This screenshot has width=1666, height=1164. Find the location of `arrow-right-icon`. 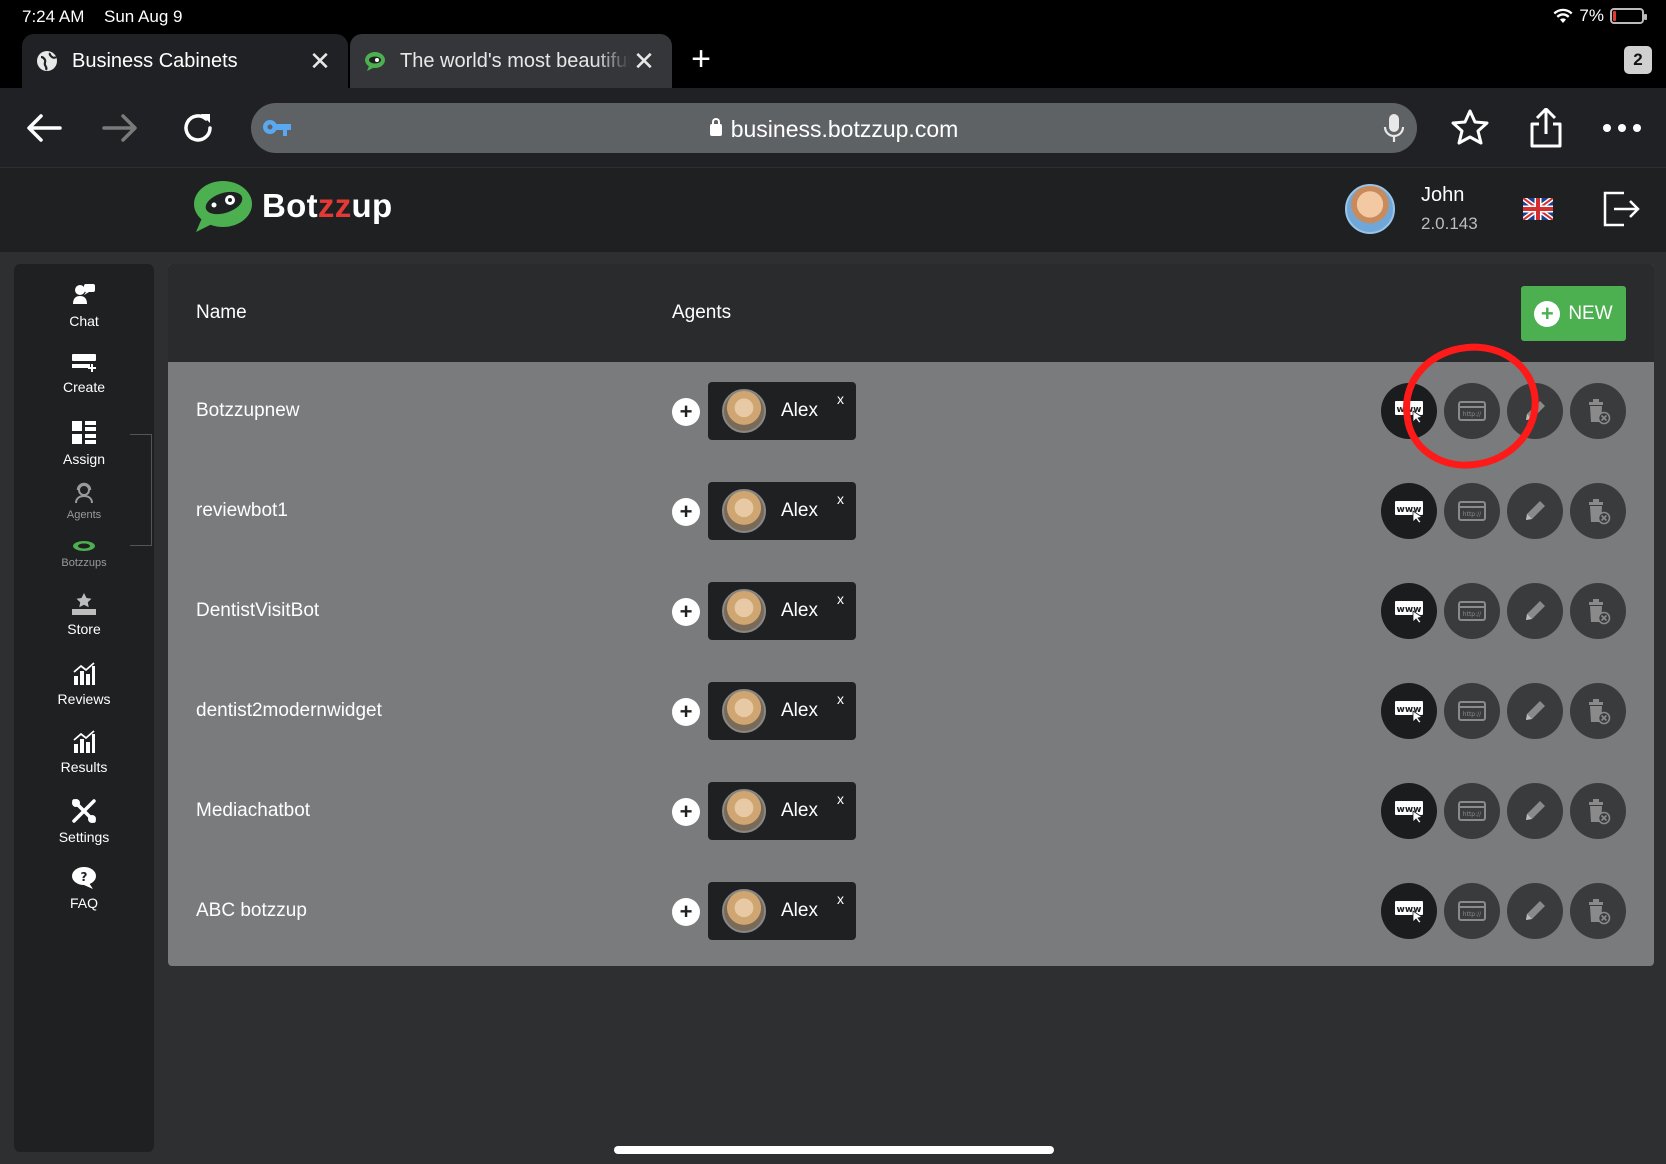

arrow-right-icon is located at coordinates (119, 128).